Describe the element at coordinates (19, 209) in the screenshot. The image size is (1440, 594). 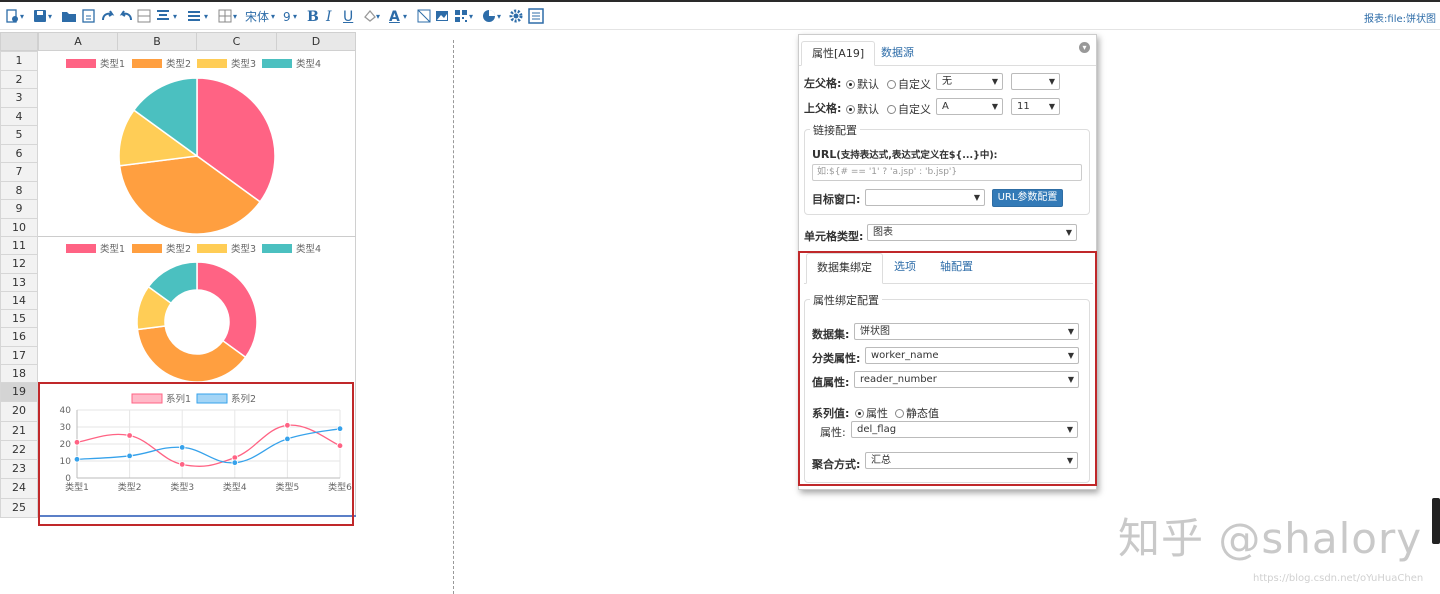
I see `row-header: 9` at that location.